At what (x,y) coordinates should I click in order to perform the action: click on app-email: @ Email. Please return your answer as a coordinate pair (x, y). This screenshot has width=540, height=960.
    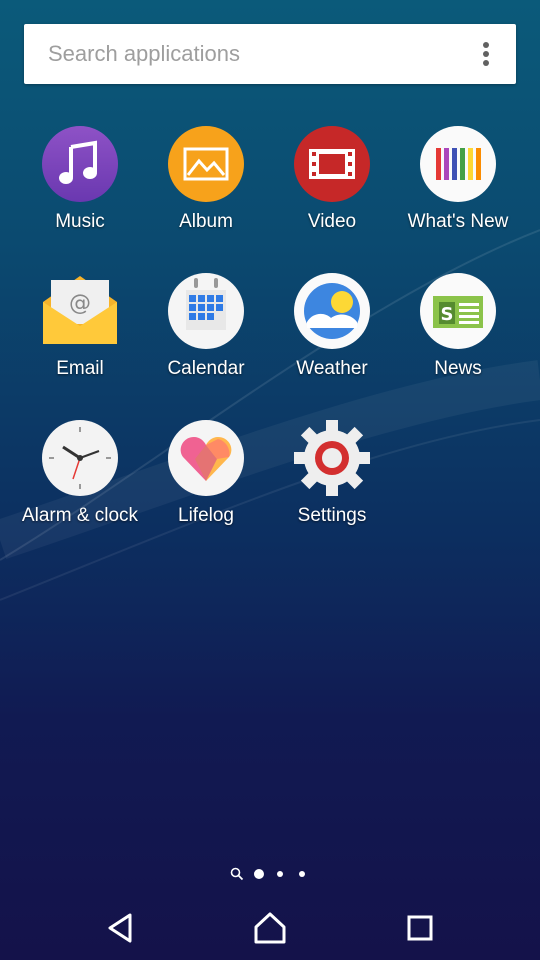
    Looking at the image, I should click on (80, 337).